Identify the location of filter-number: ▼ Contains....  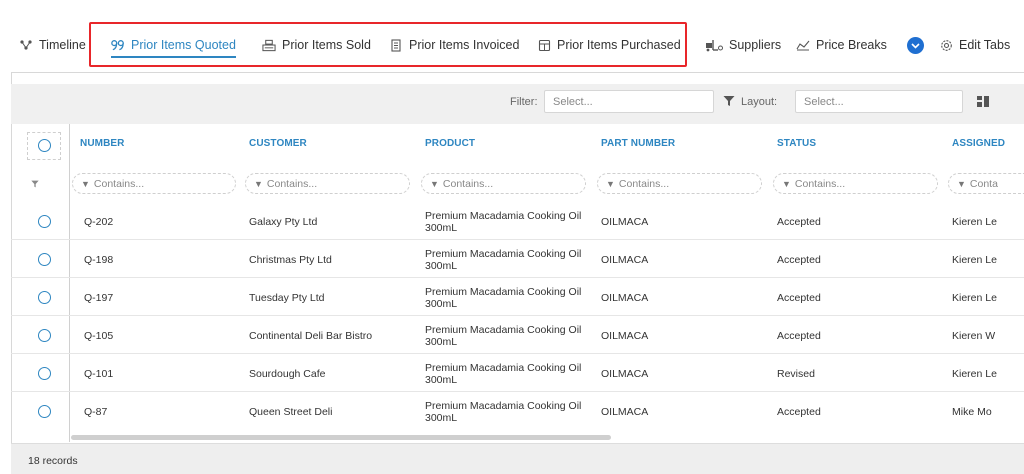
(154, 183).